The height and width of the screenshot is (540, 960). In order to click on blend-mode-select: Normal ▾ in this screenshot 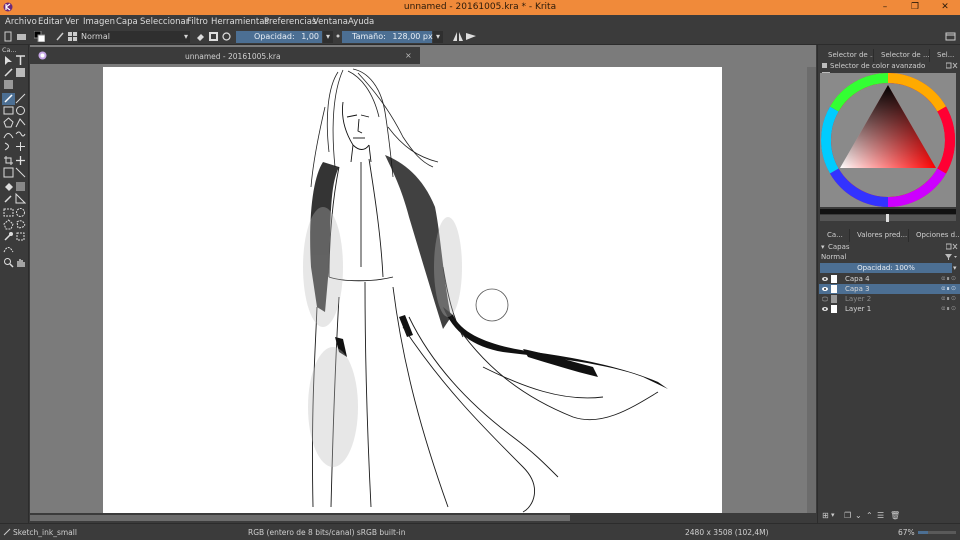, I will do `click(134, 37)`.